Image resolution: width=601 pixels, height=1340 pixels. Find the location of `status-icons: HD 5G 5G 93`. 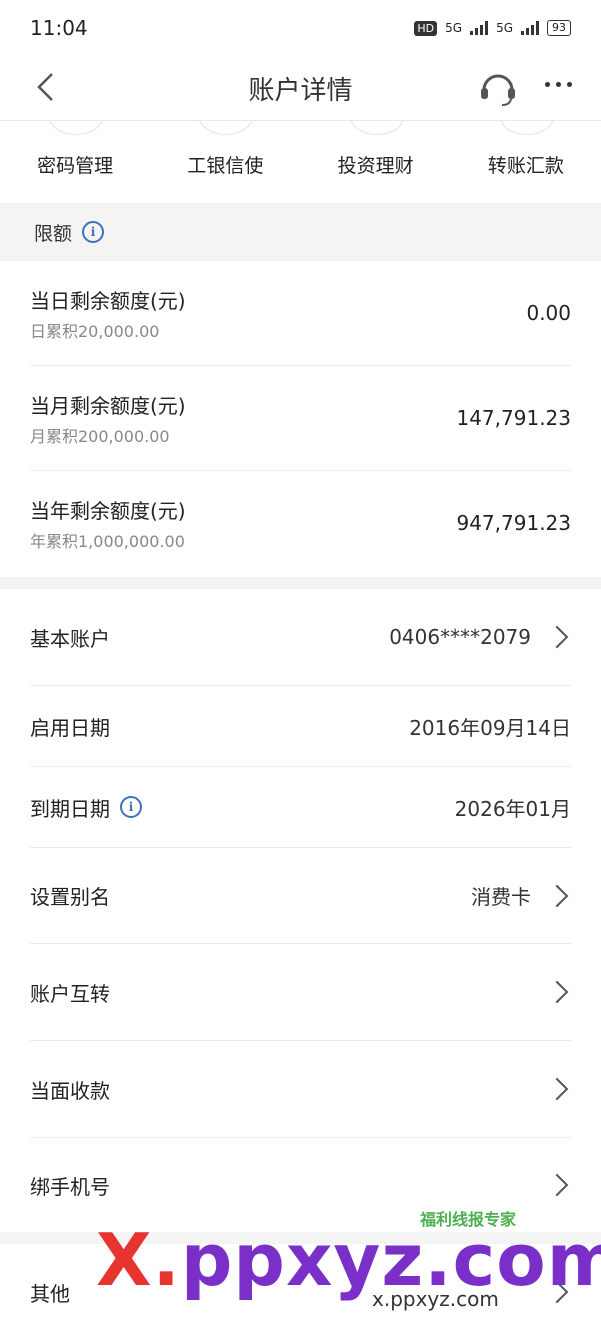

status-icons: HD 5G 5G 93 is located at coordinates (492, 28).